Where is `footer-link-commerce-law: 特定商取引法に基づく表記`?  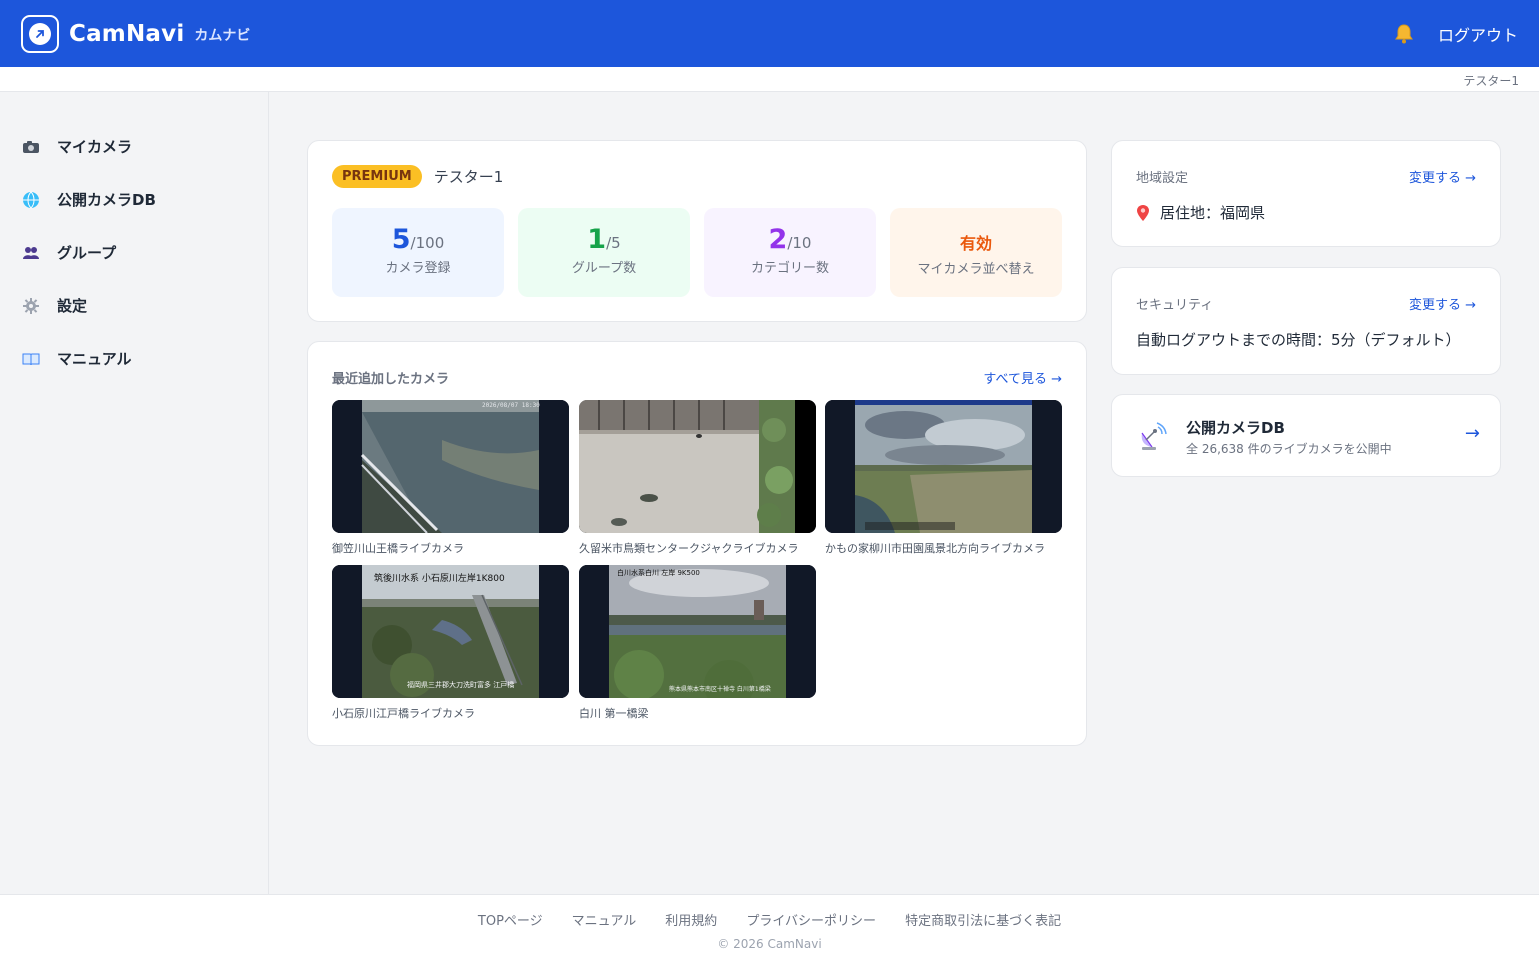 footer-link-commerce-law: 特定商取引法に基づく表記 is located at coordinates (983, 919).